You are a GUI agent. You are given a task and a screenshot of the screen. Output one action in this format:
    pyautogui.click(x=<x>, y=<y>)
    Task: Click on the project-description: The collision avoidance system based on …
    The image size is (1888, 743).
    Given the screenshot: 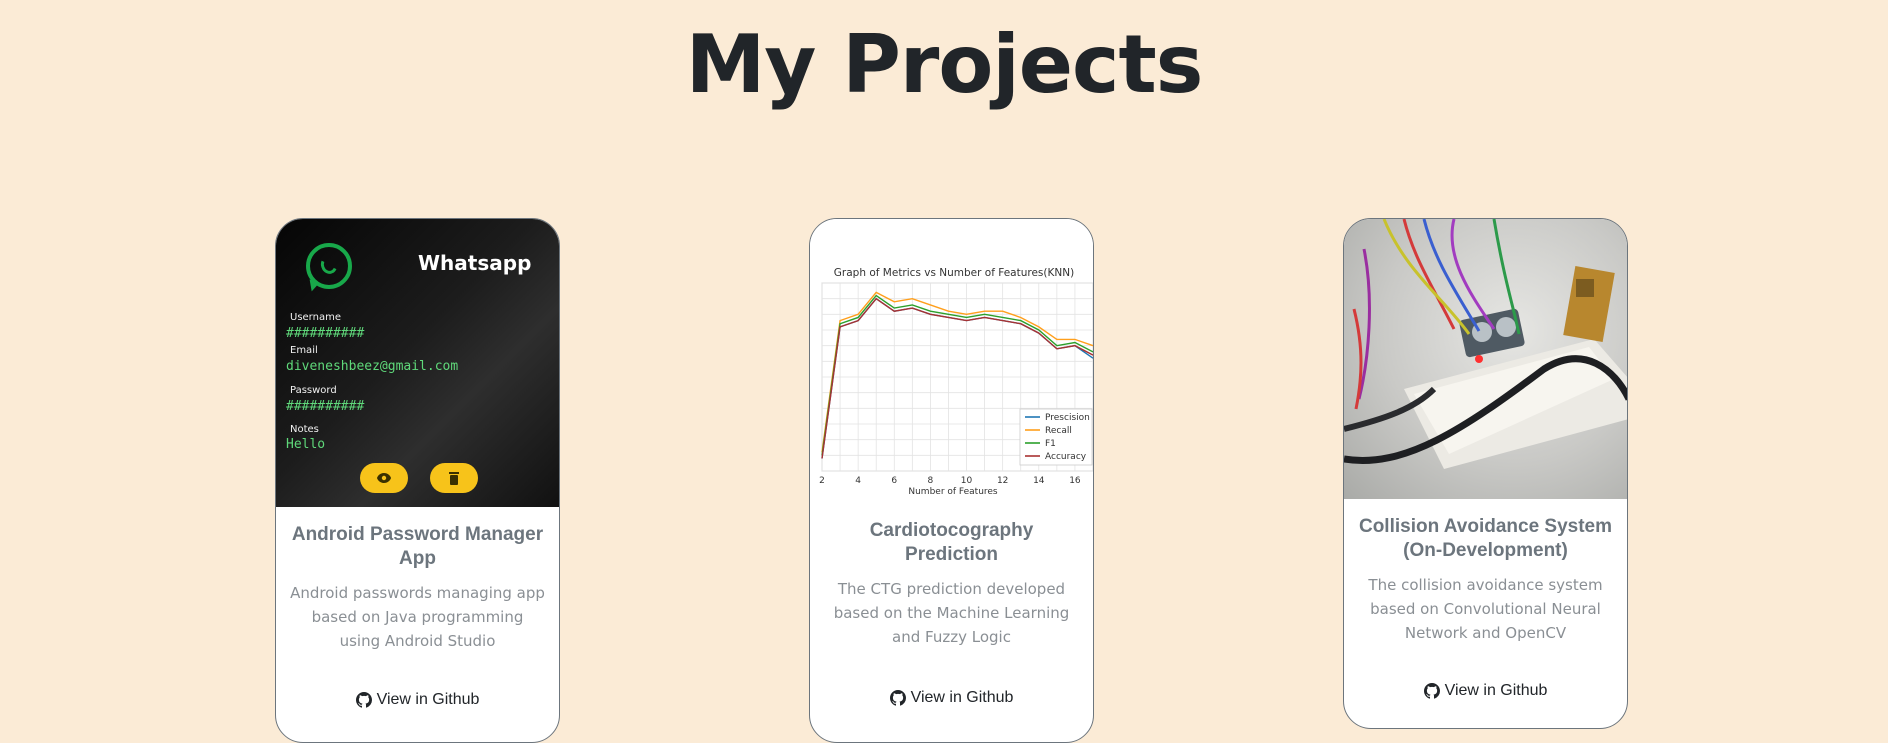 What is the action you would take?
    pyautogui.click(x=1485, y=609)
    